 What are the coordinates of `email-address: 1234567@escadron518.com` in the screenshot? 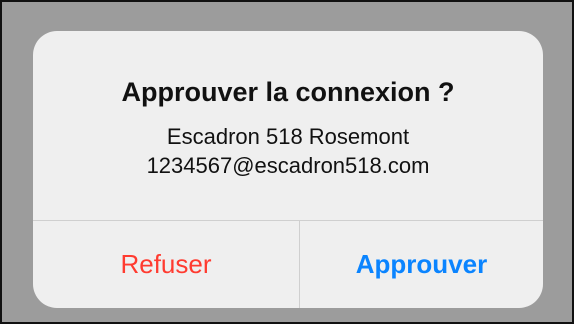 It's located at (288, 165).